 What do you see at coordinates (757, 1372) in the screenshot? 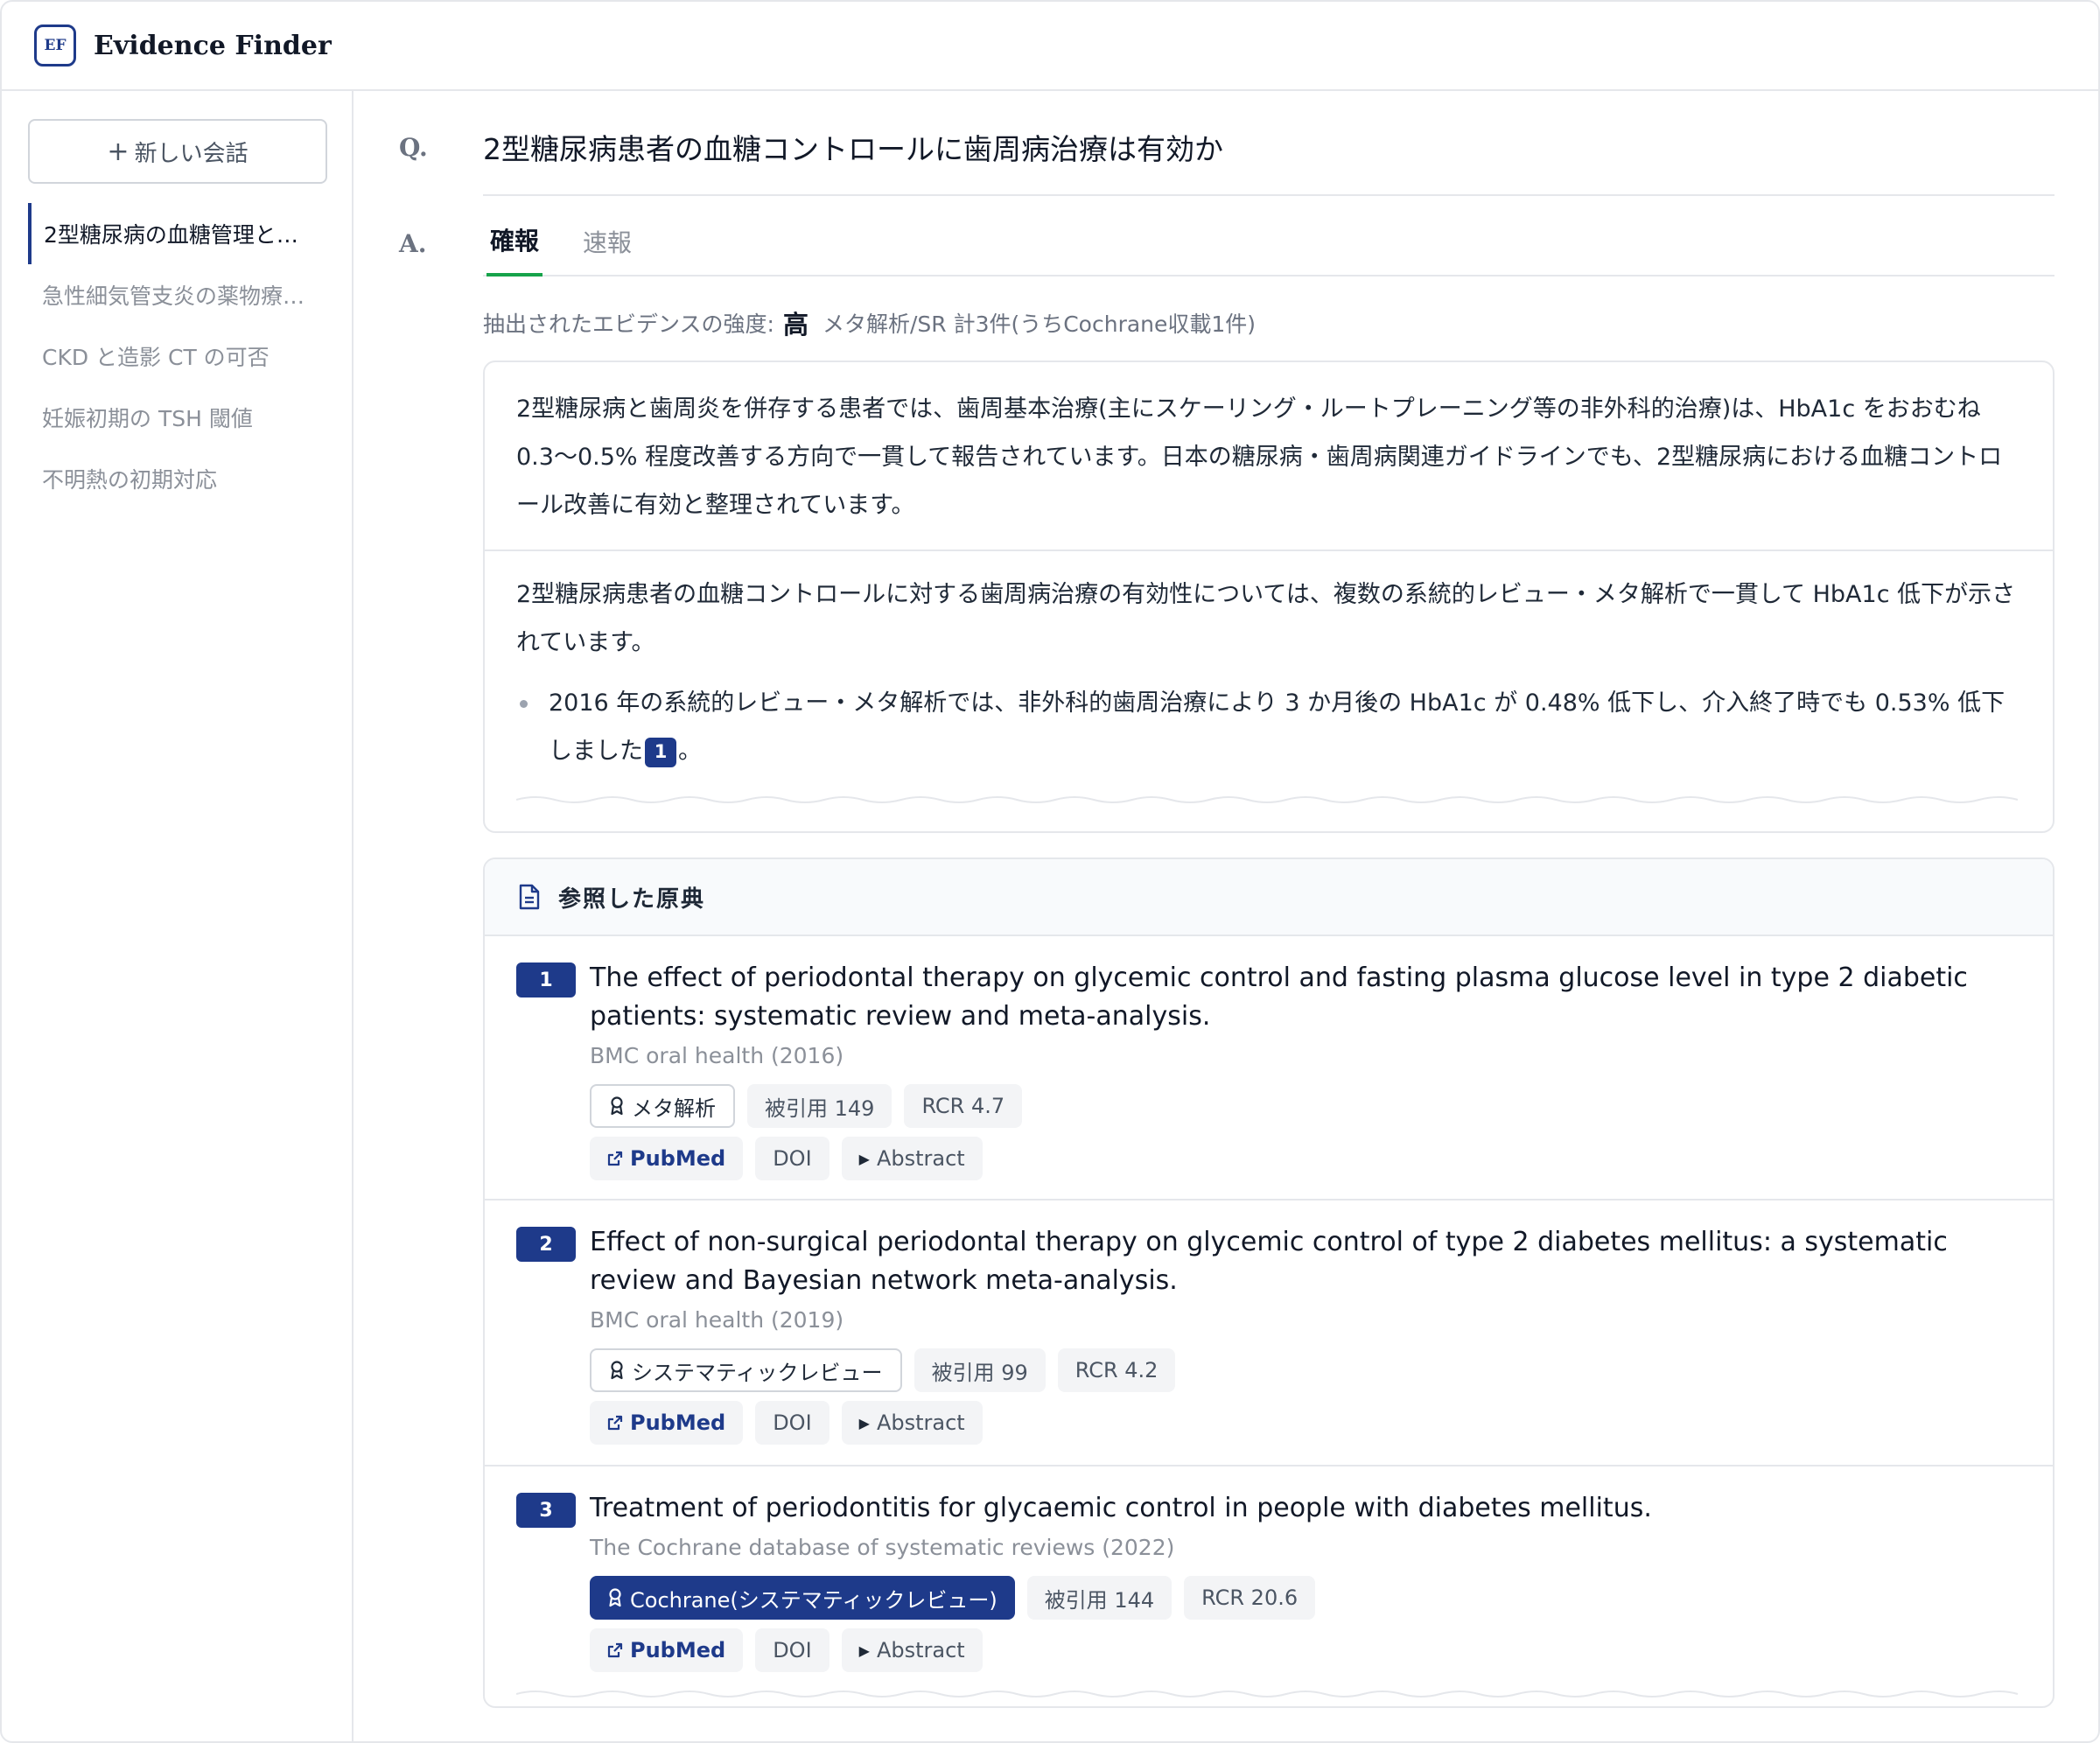
I see `study-type-label: システマティックレビュー` at bounding box center [757, 1372].